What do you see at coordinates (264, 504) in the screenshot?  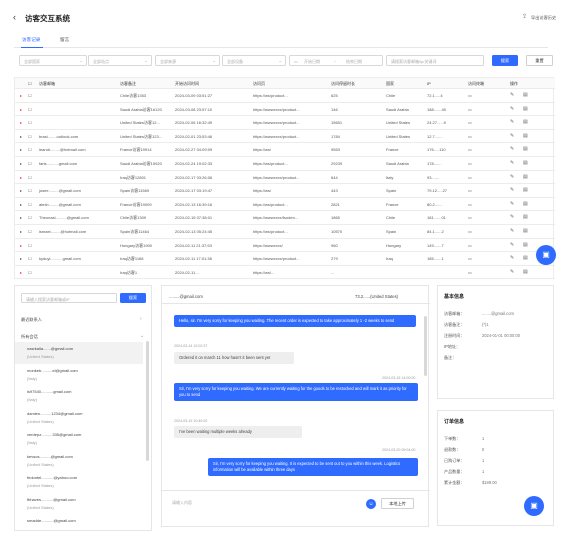 I see `message-input: 请输入内容` at bounding box center [264, 504].